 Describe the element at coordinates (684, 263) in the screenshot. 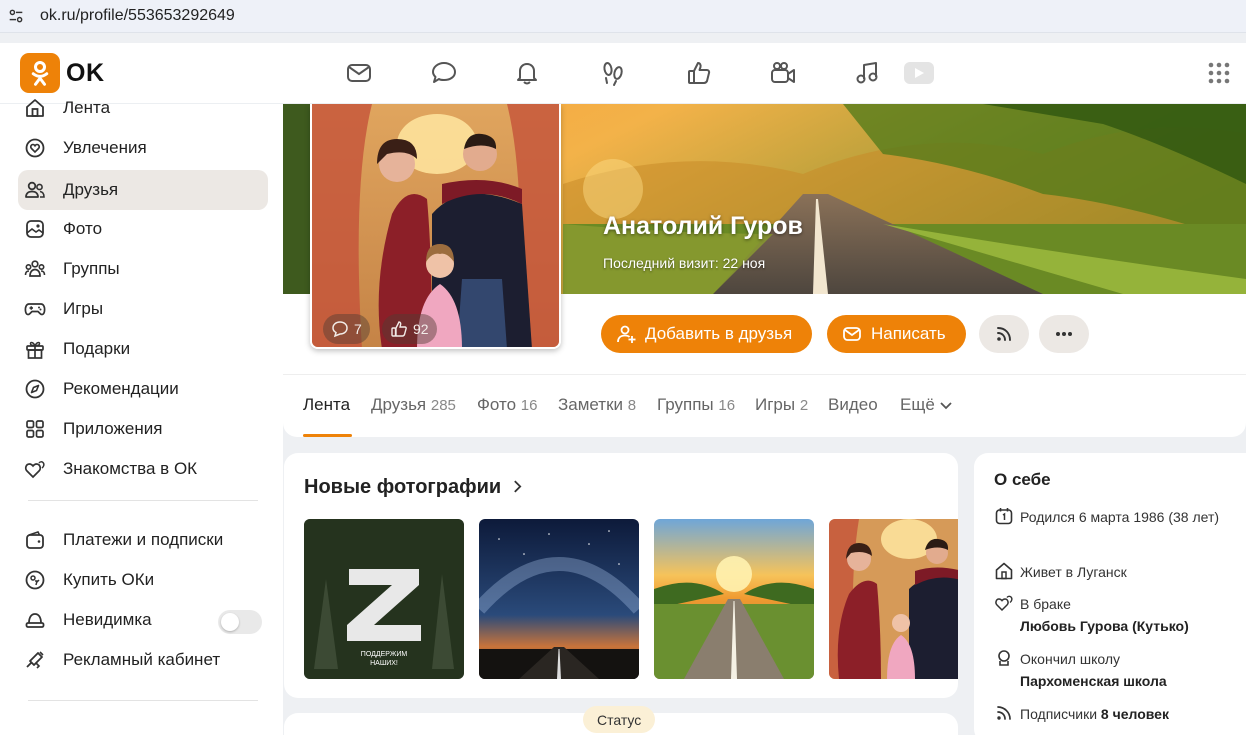

I see `last-visit: Последний визит: 22 ноя` at that location.